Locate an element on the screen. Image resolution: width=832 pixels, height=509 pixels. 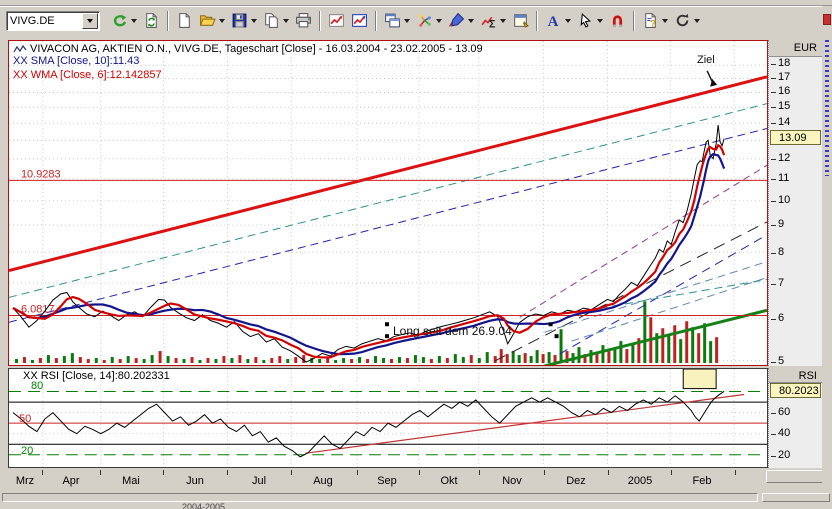
price-axis: EUR 18 17 16 15 14 12 11 10 9 8 7 6 5 13.09 is located at coordinates (795, 203).